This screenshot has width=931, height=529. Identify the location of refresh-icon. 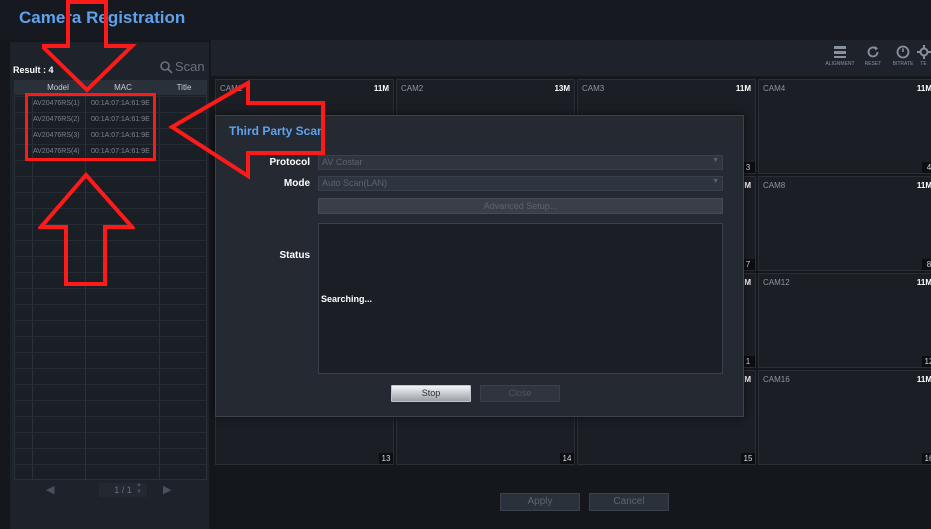
(873, 52).